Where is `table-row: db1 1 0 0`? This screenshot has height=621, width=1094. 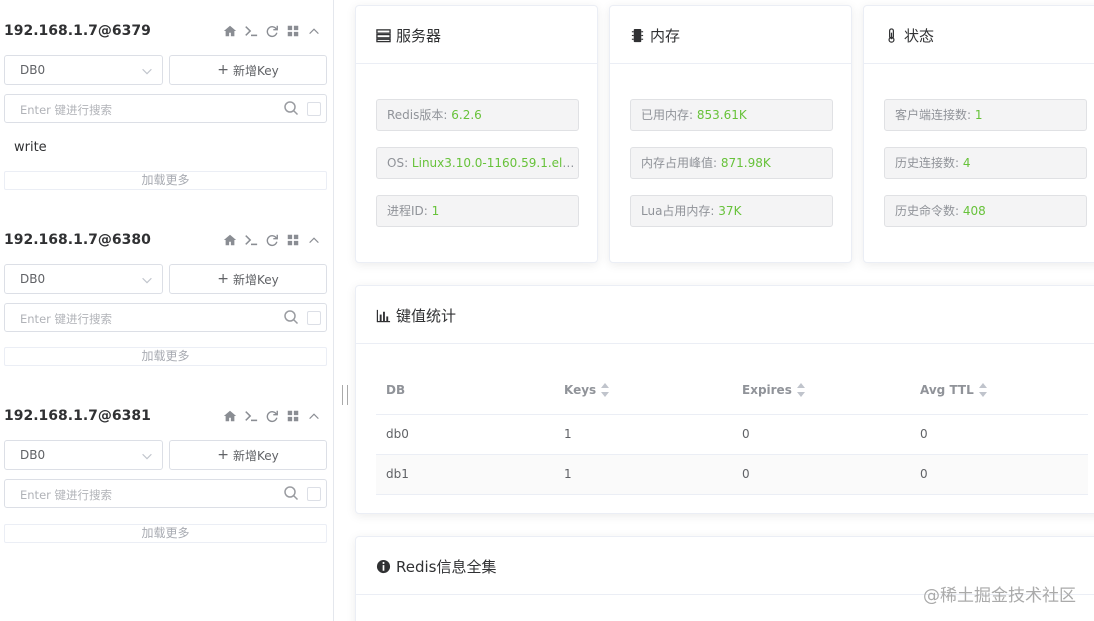
table-row: db1 1 0 0 is located at coordinates (732, 474).